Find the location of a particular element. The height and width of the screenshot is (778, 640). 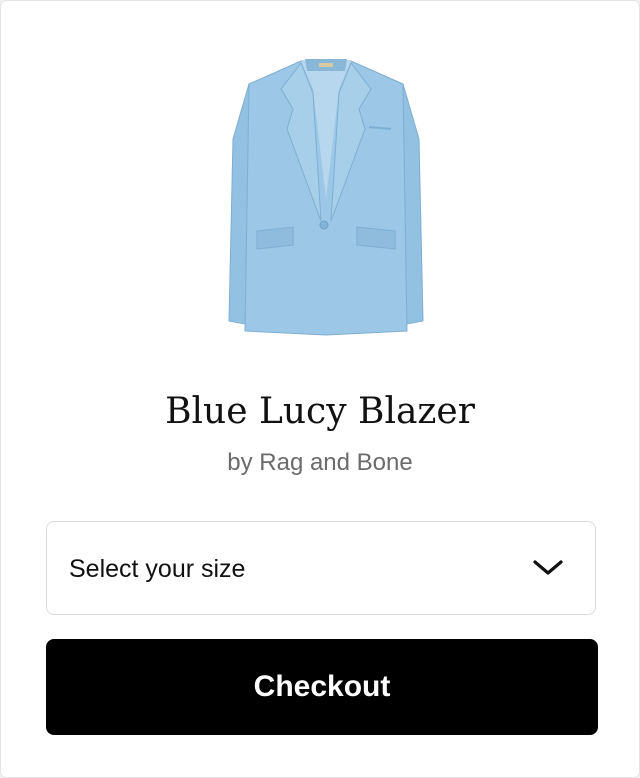

chevron-down-icon is located at coordinates (548, 567).